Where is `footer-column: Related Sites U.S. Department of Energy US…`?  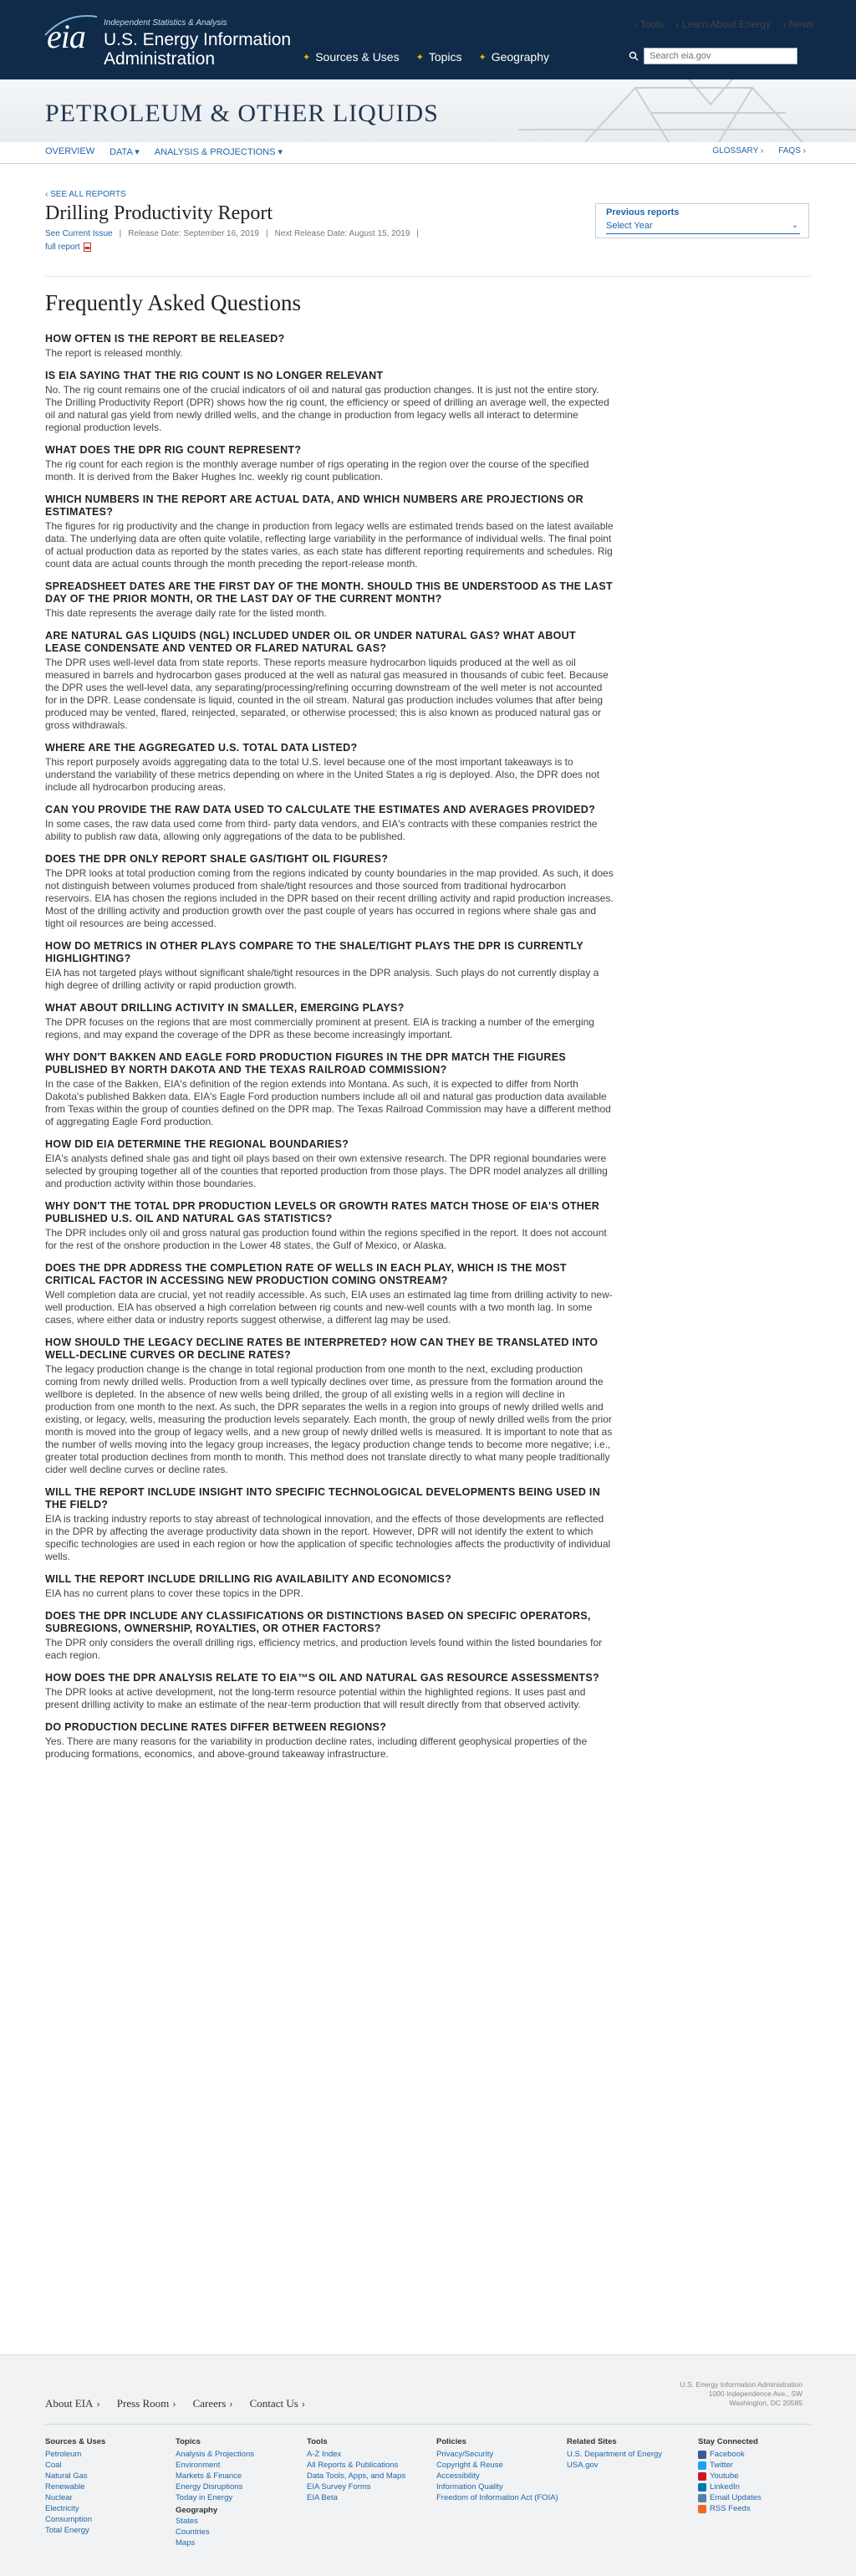 footer-column: Related Sites U.S. Department of Energy US… is located at coordinates (614, 2454).